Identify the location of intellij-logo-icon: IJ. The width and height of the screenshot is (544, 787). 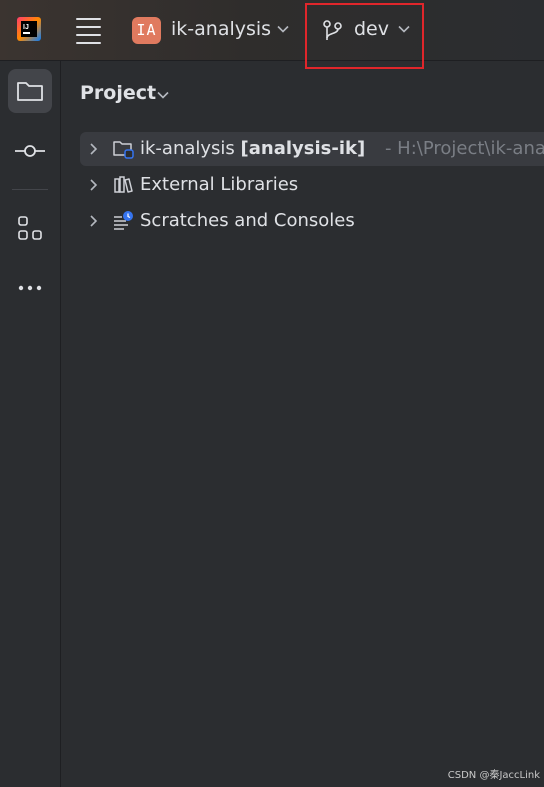
(29, 29).